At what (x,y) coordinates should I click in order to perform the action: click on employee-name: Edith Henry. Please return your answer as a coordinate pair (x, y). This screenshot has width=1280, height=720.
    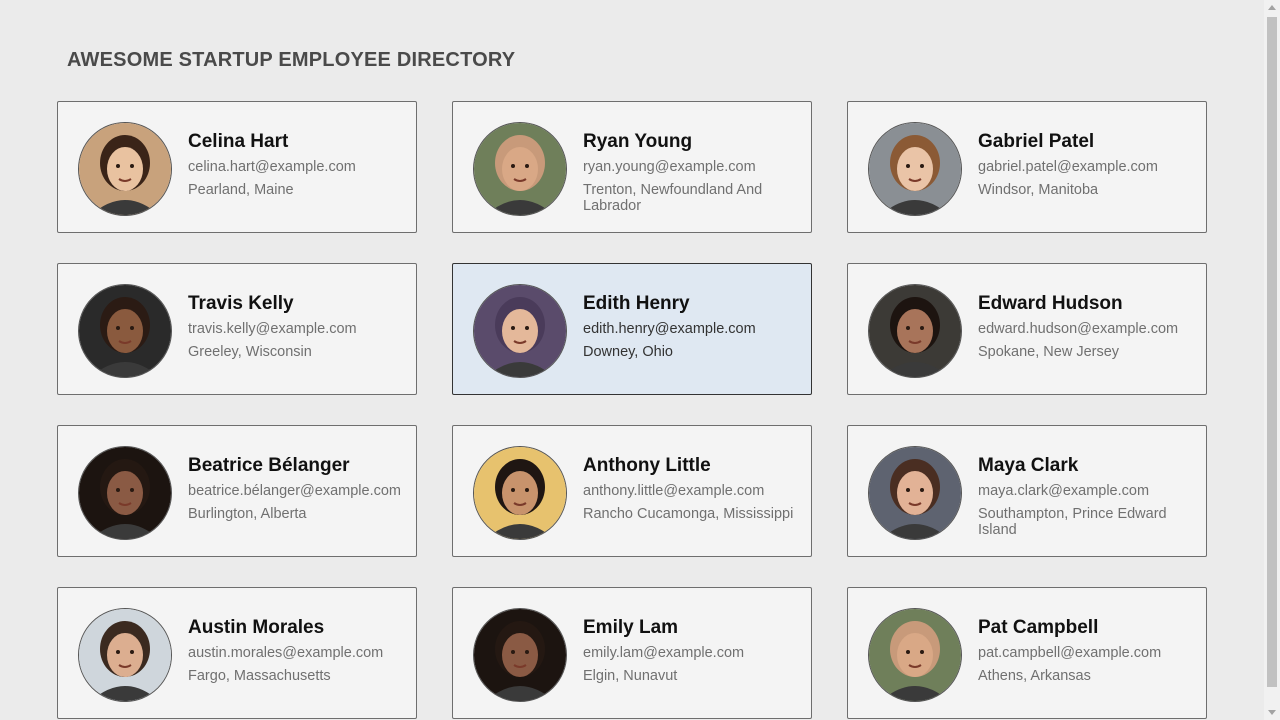
    Looking at the image, I should click on (636, 303).